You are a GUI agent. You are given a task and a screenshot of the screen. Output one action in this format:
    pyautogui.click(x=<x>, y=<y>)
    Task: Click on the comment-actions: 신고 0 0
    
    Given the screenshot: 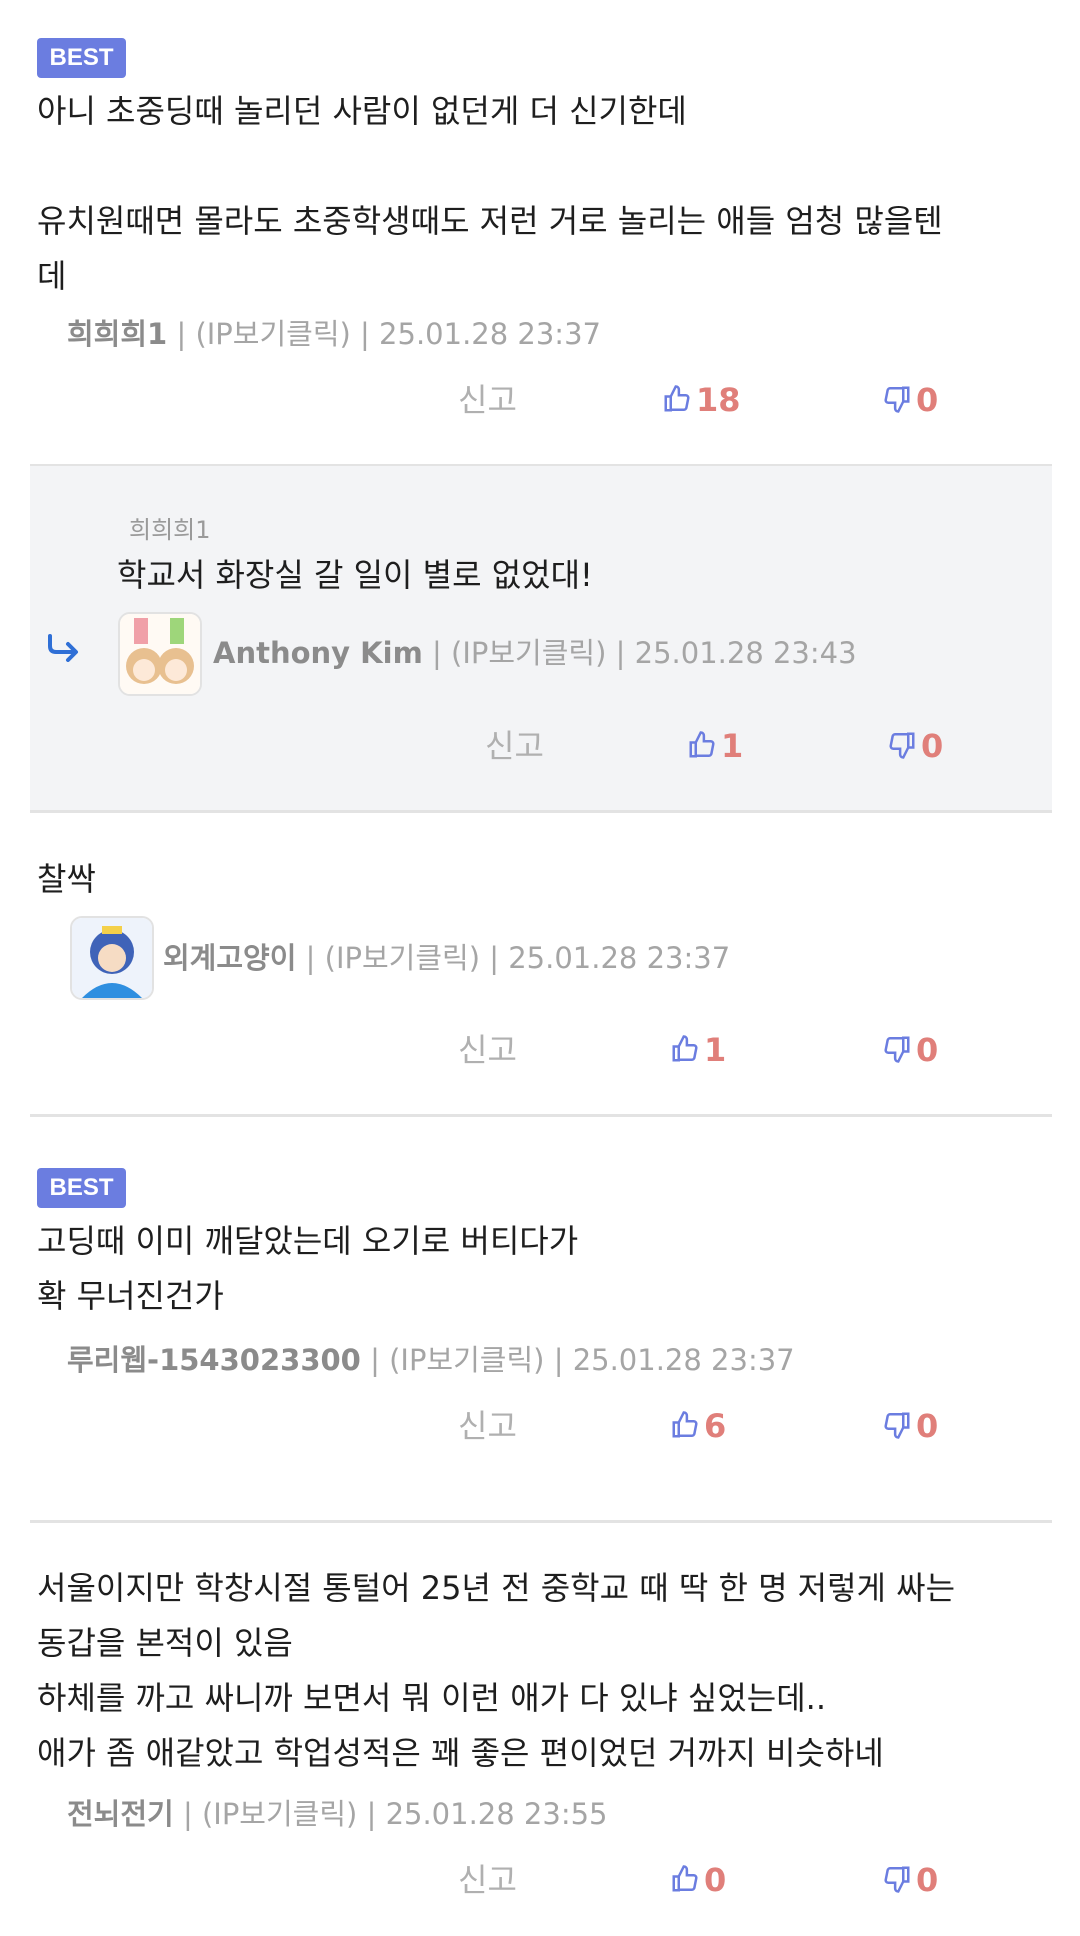 What is the action you would take?
    pyautogui.click(x=541, y=1880)
    